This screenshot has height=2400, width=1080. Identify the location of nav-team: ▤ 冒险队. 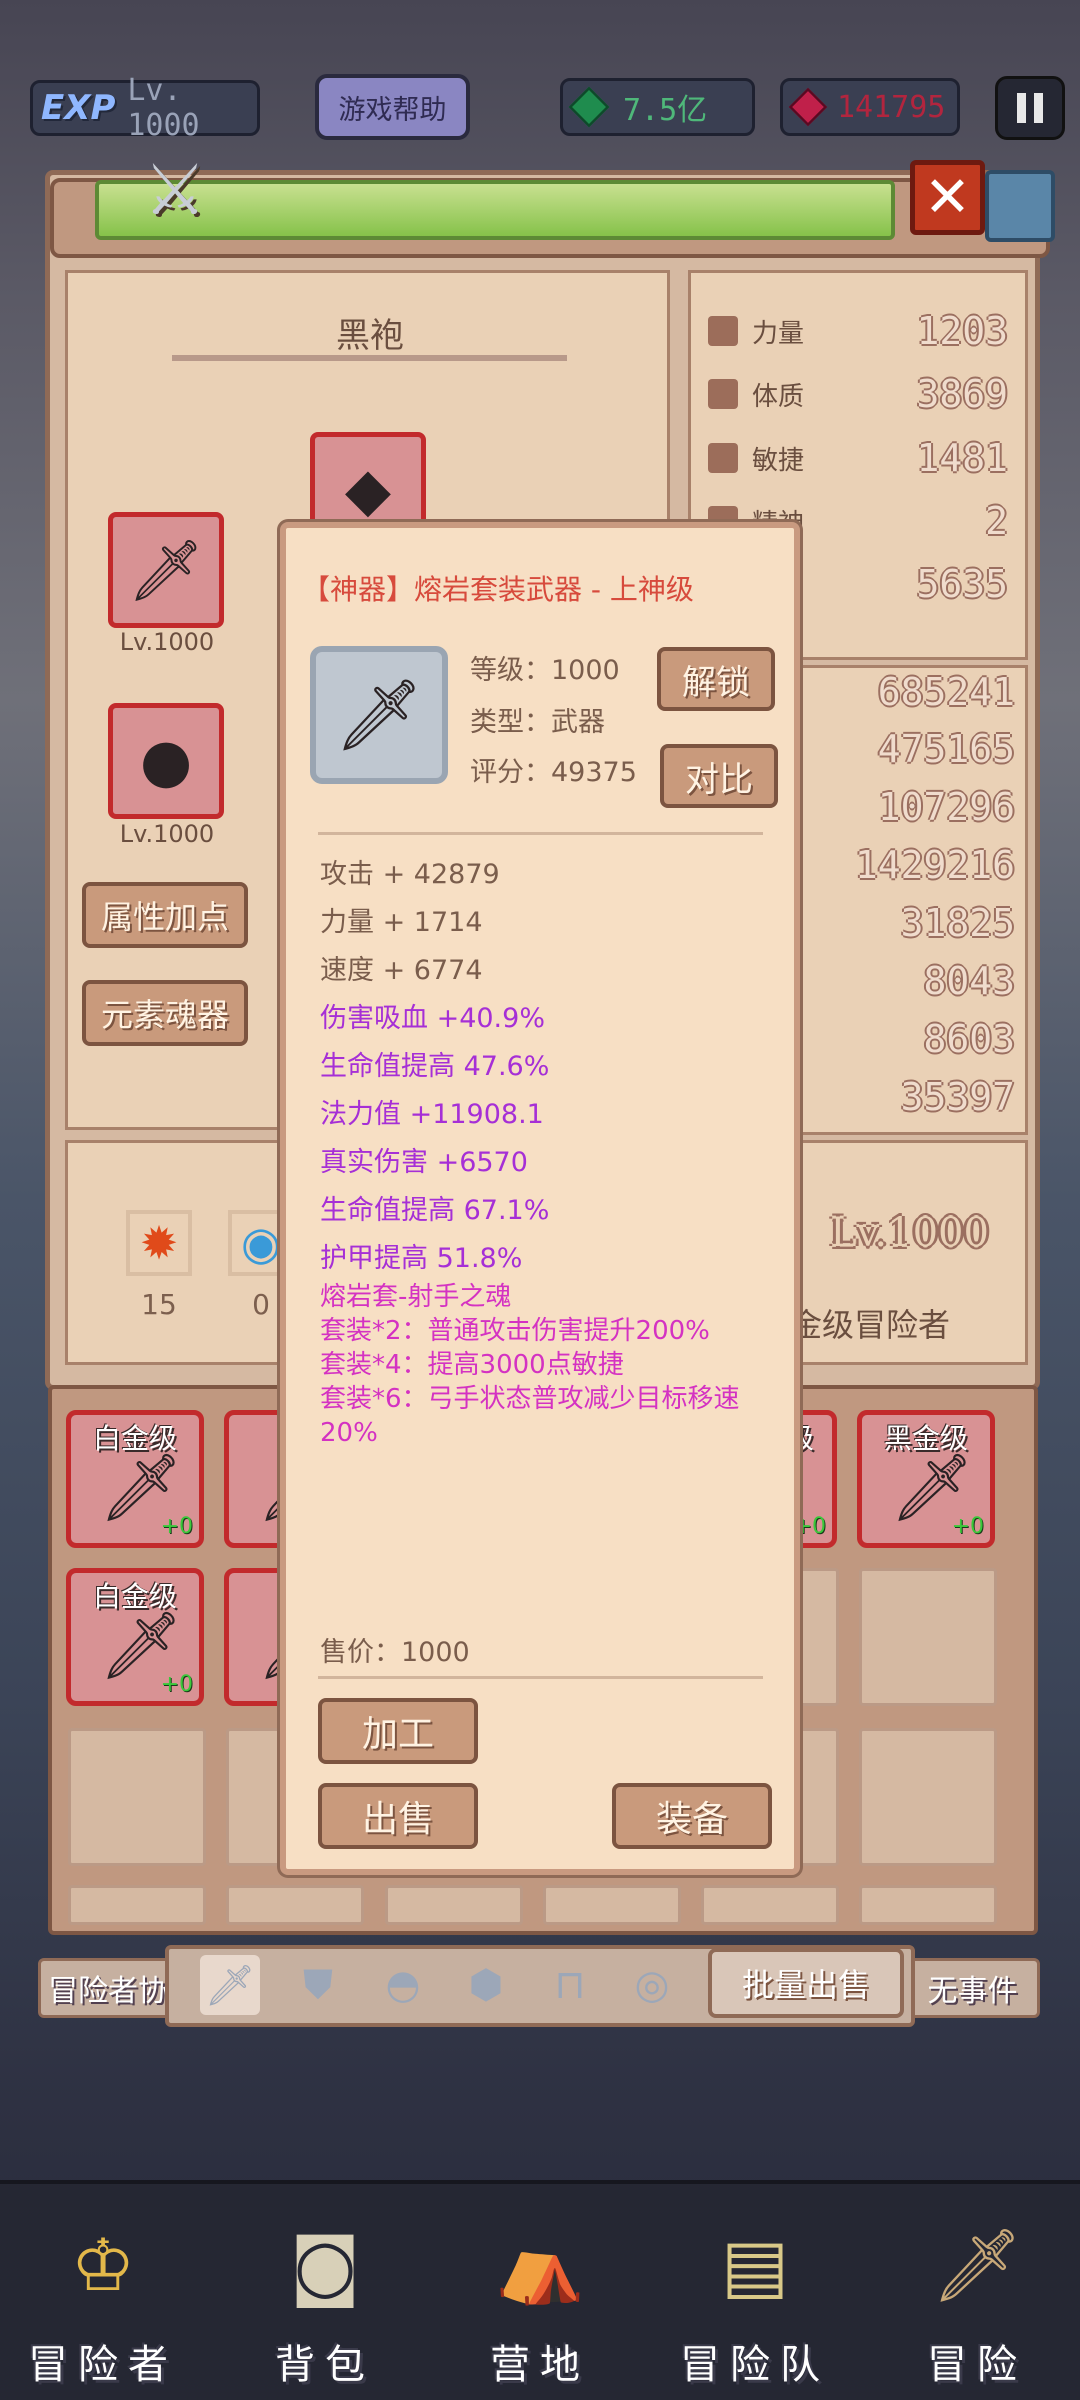
(755, 2305).